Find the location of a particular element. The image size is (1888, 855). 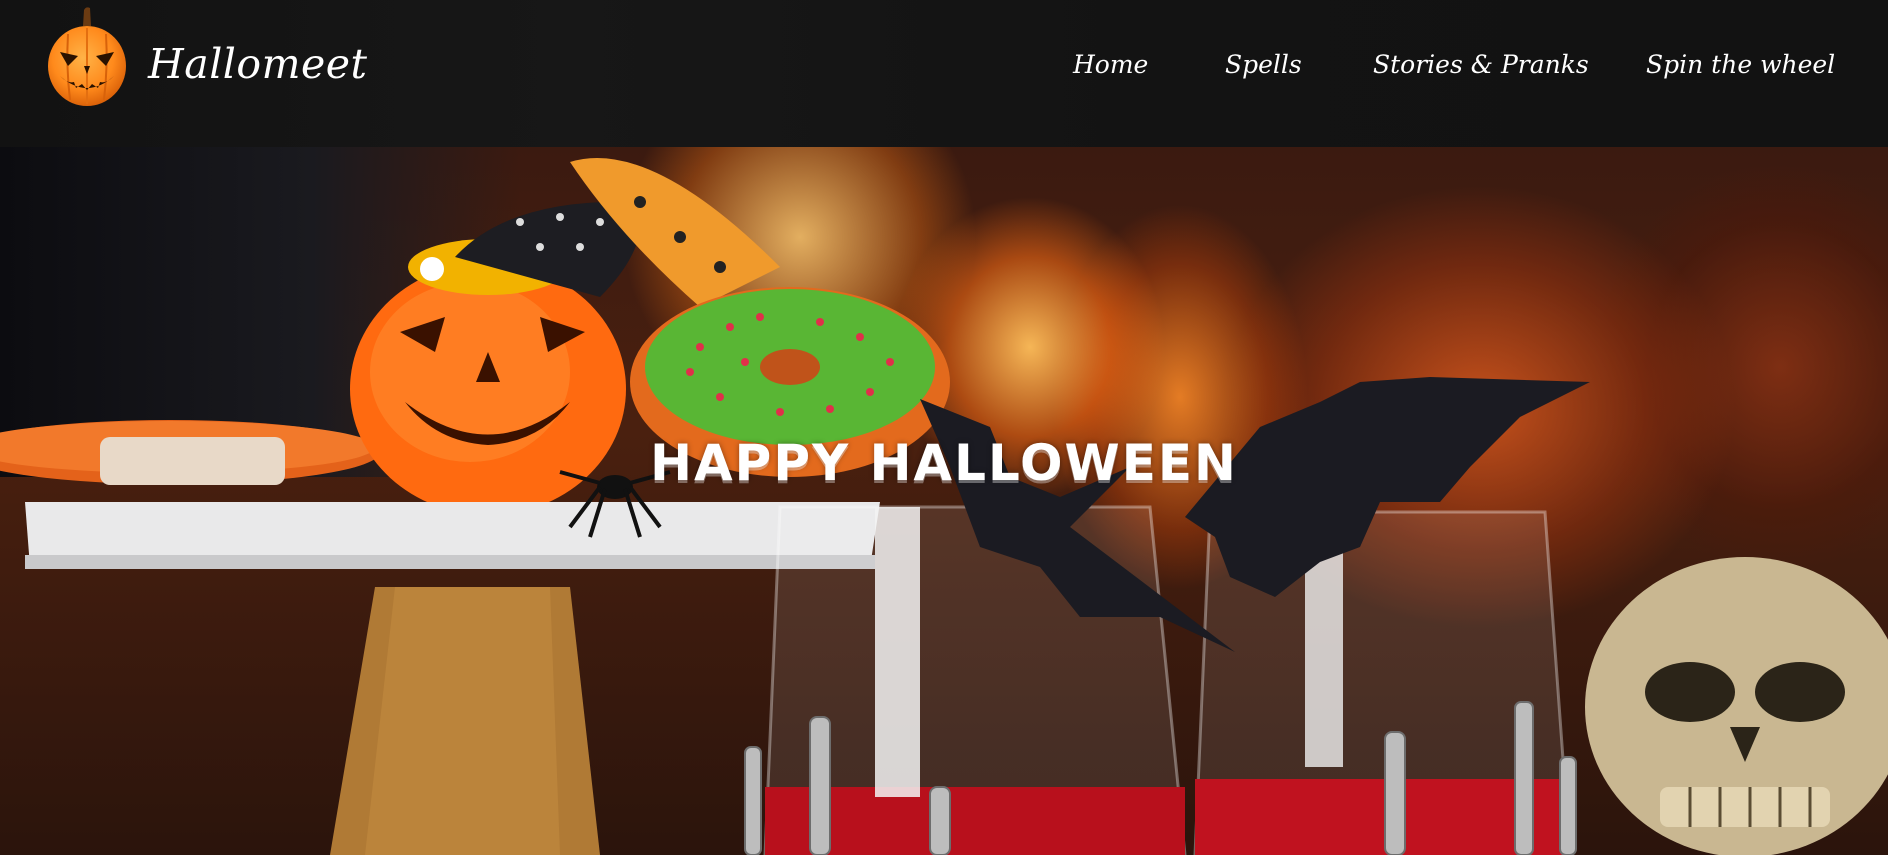

brand-name: Hallomeet is located at coordinates (258, 64).